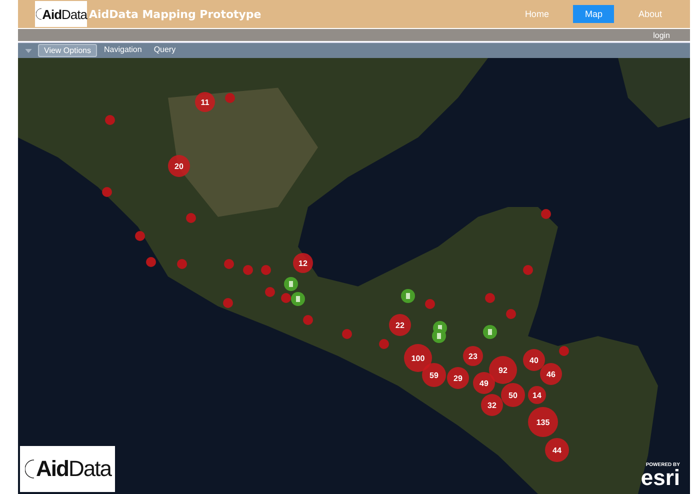  I want to click on caret-icon, so click(28, 50).